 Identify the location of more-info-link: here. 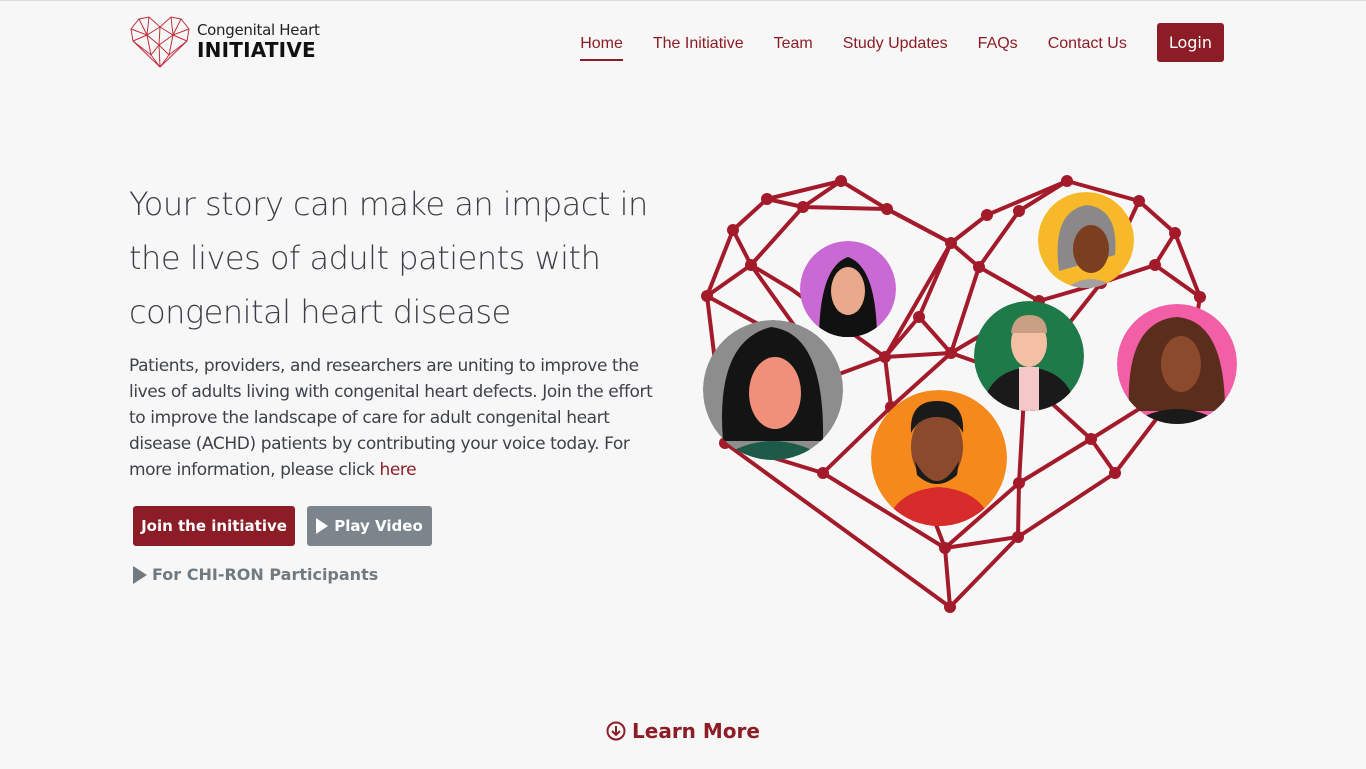
(397, 470).